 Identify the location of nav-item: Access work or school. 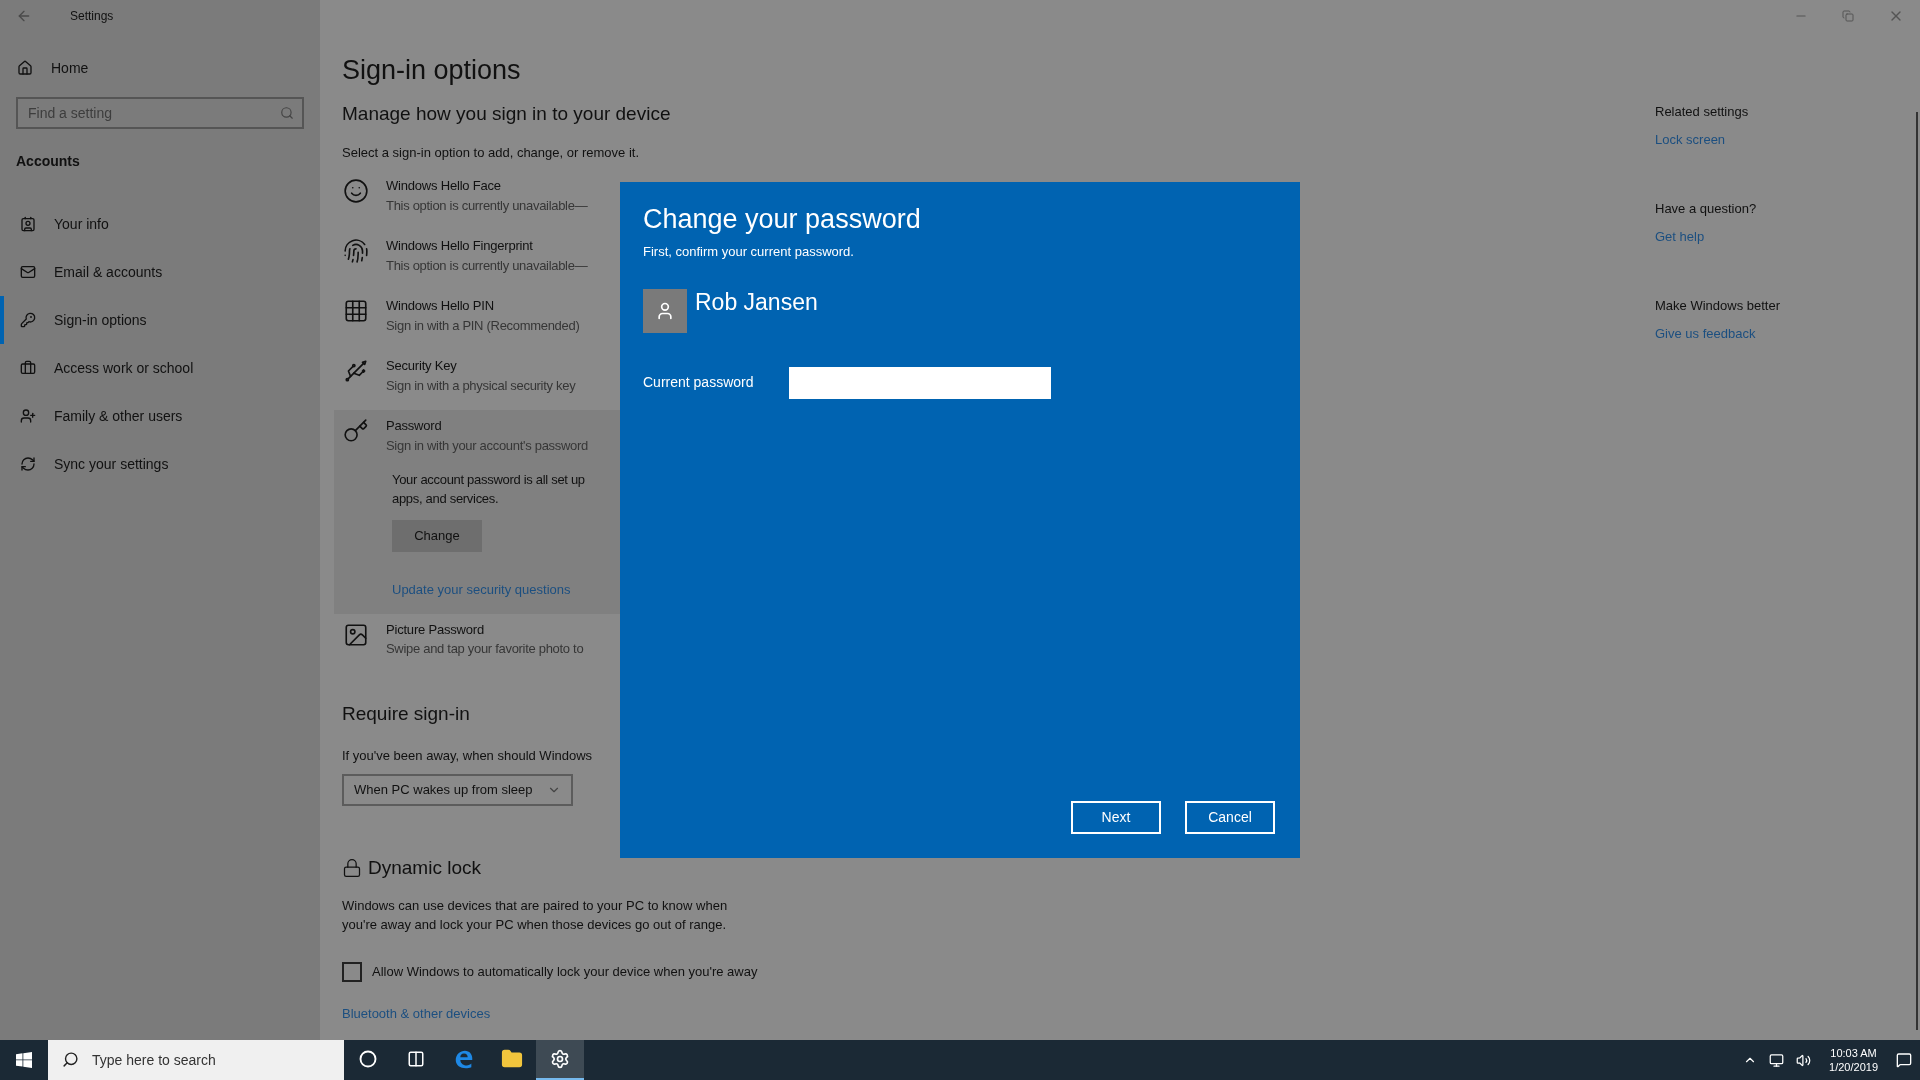
(160, 368).